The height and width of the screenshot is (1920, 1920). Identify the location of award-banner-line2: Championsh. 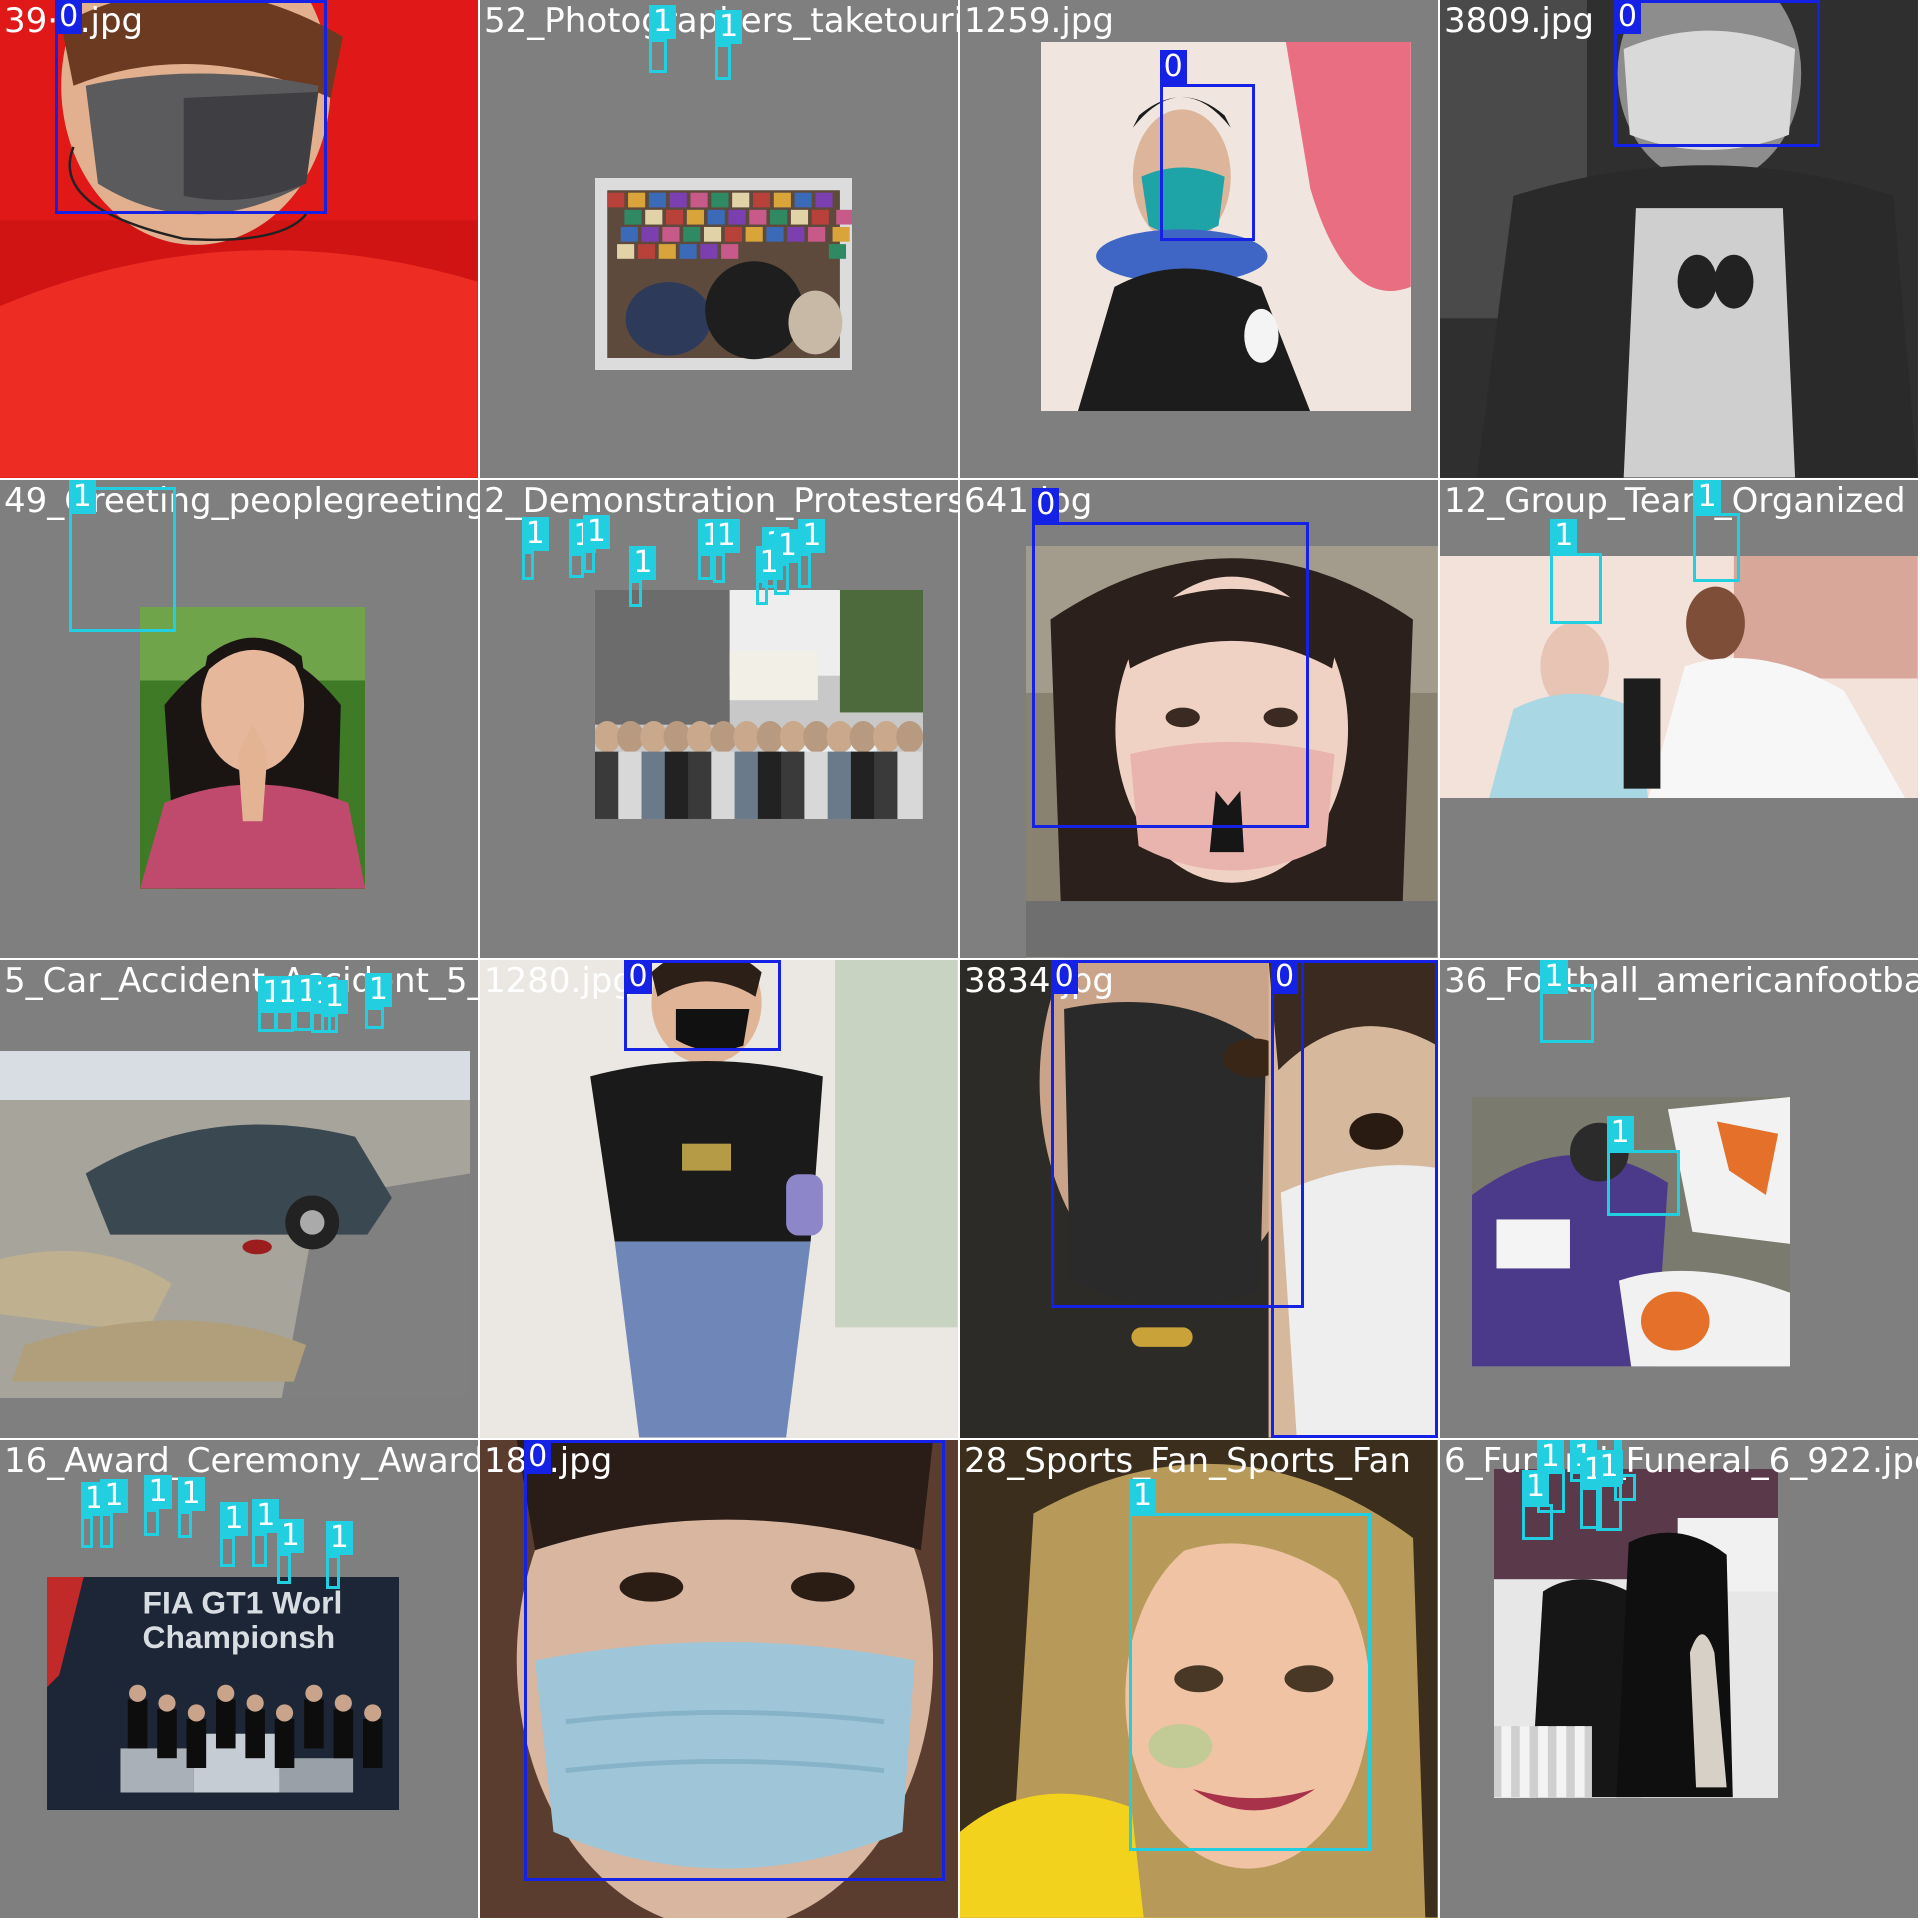
(238, 1637).